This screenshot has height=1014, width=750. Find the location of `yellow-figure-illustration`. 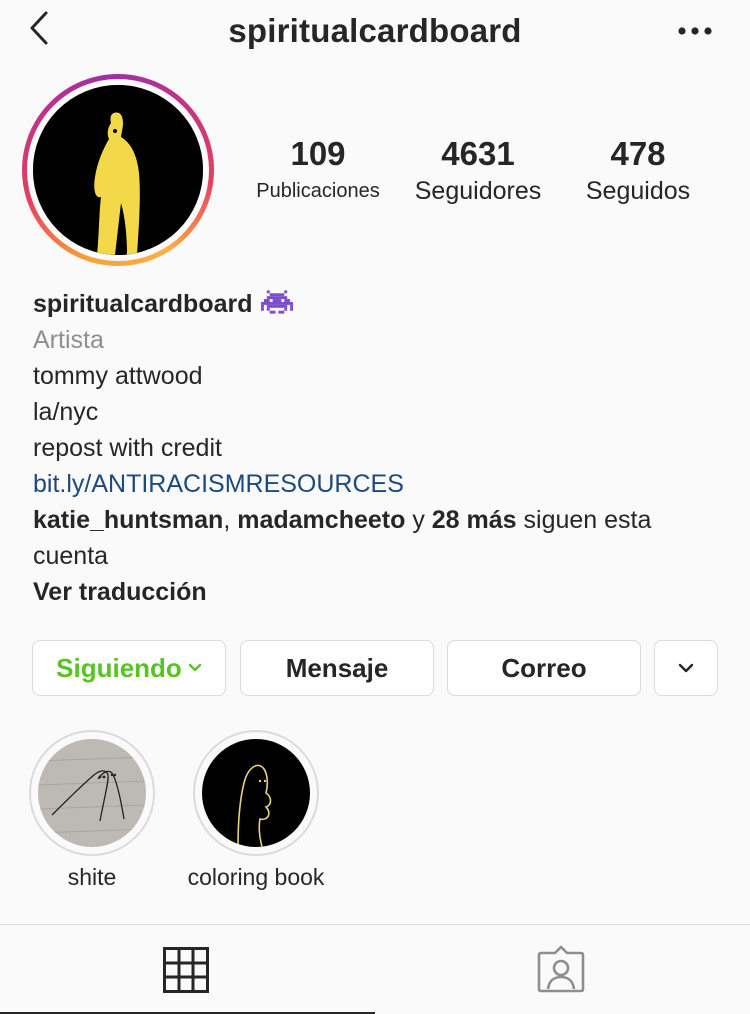

yellow-figure-illustration is located at coordinates (118, 170).